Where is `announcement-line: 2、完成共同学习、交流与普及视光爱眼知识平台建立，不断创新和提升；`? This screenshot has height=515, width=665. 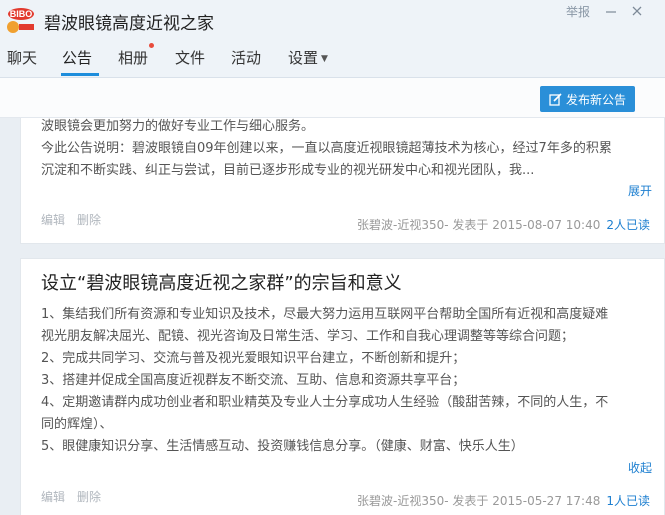 announcement-line: 2、完成共同学习、交流与普及视光爱眼知识平台建立，不断创新和提升； is located at coordinates (253, 358).